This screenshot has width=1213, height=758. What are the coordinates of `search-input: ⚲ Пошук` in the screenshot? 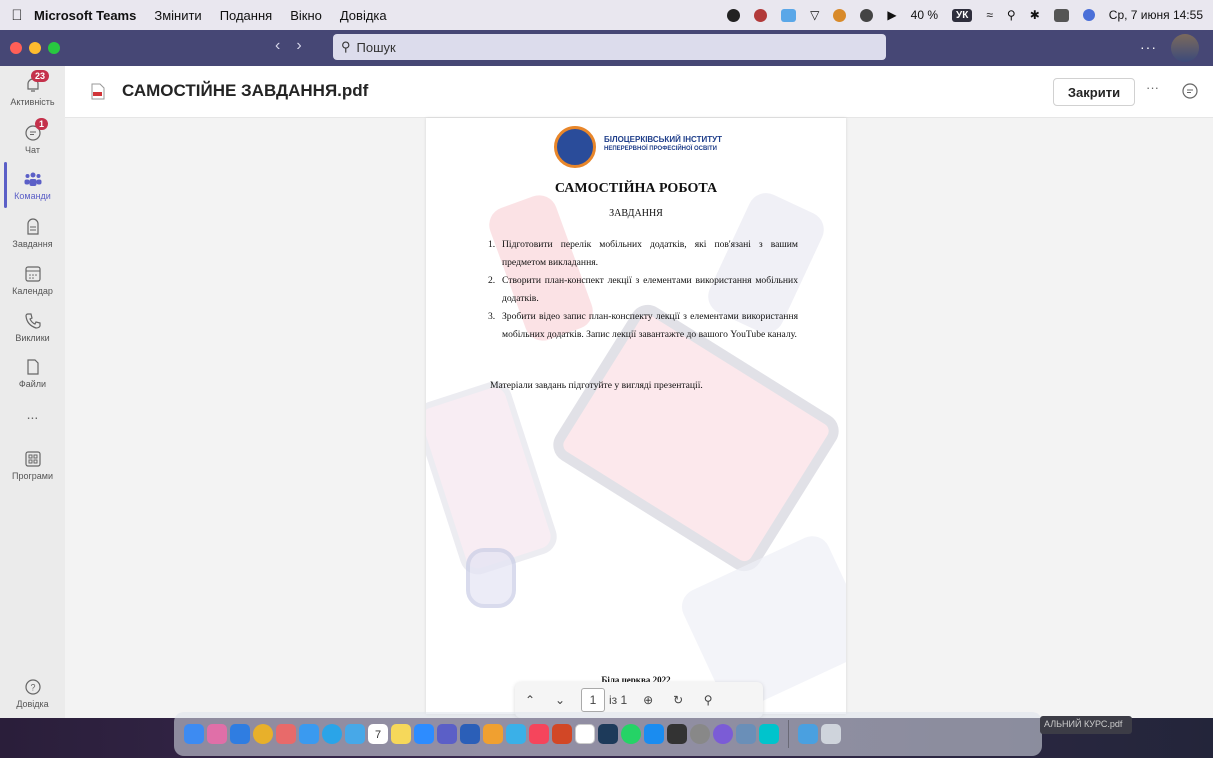 It's located at (609, 47).